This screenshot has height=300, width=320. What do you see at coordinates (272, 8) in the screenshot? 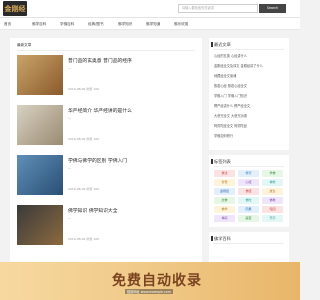
I see `search-button: Search` at bounding box center [272, 8].